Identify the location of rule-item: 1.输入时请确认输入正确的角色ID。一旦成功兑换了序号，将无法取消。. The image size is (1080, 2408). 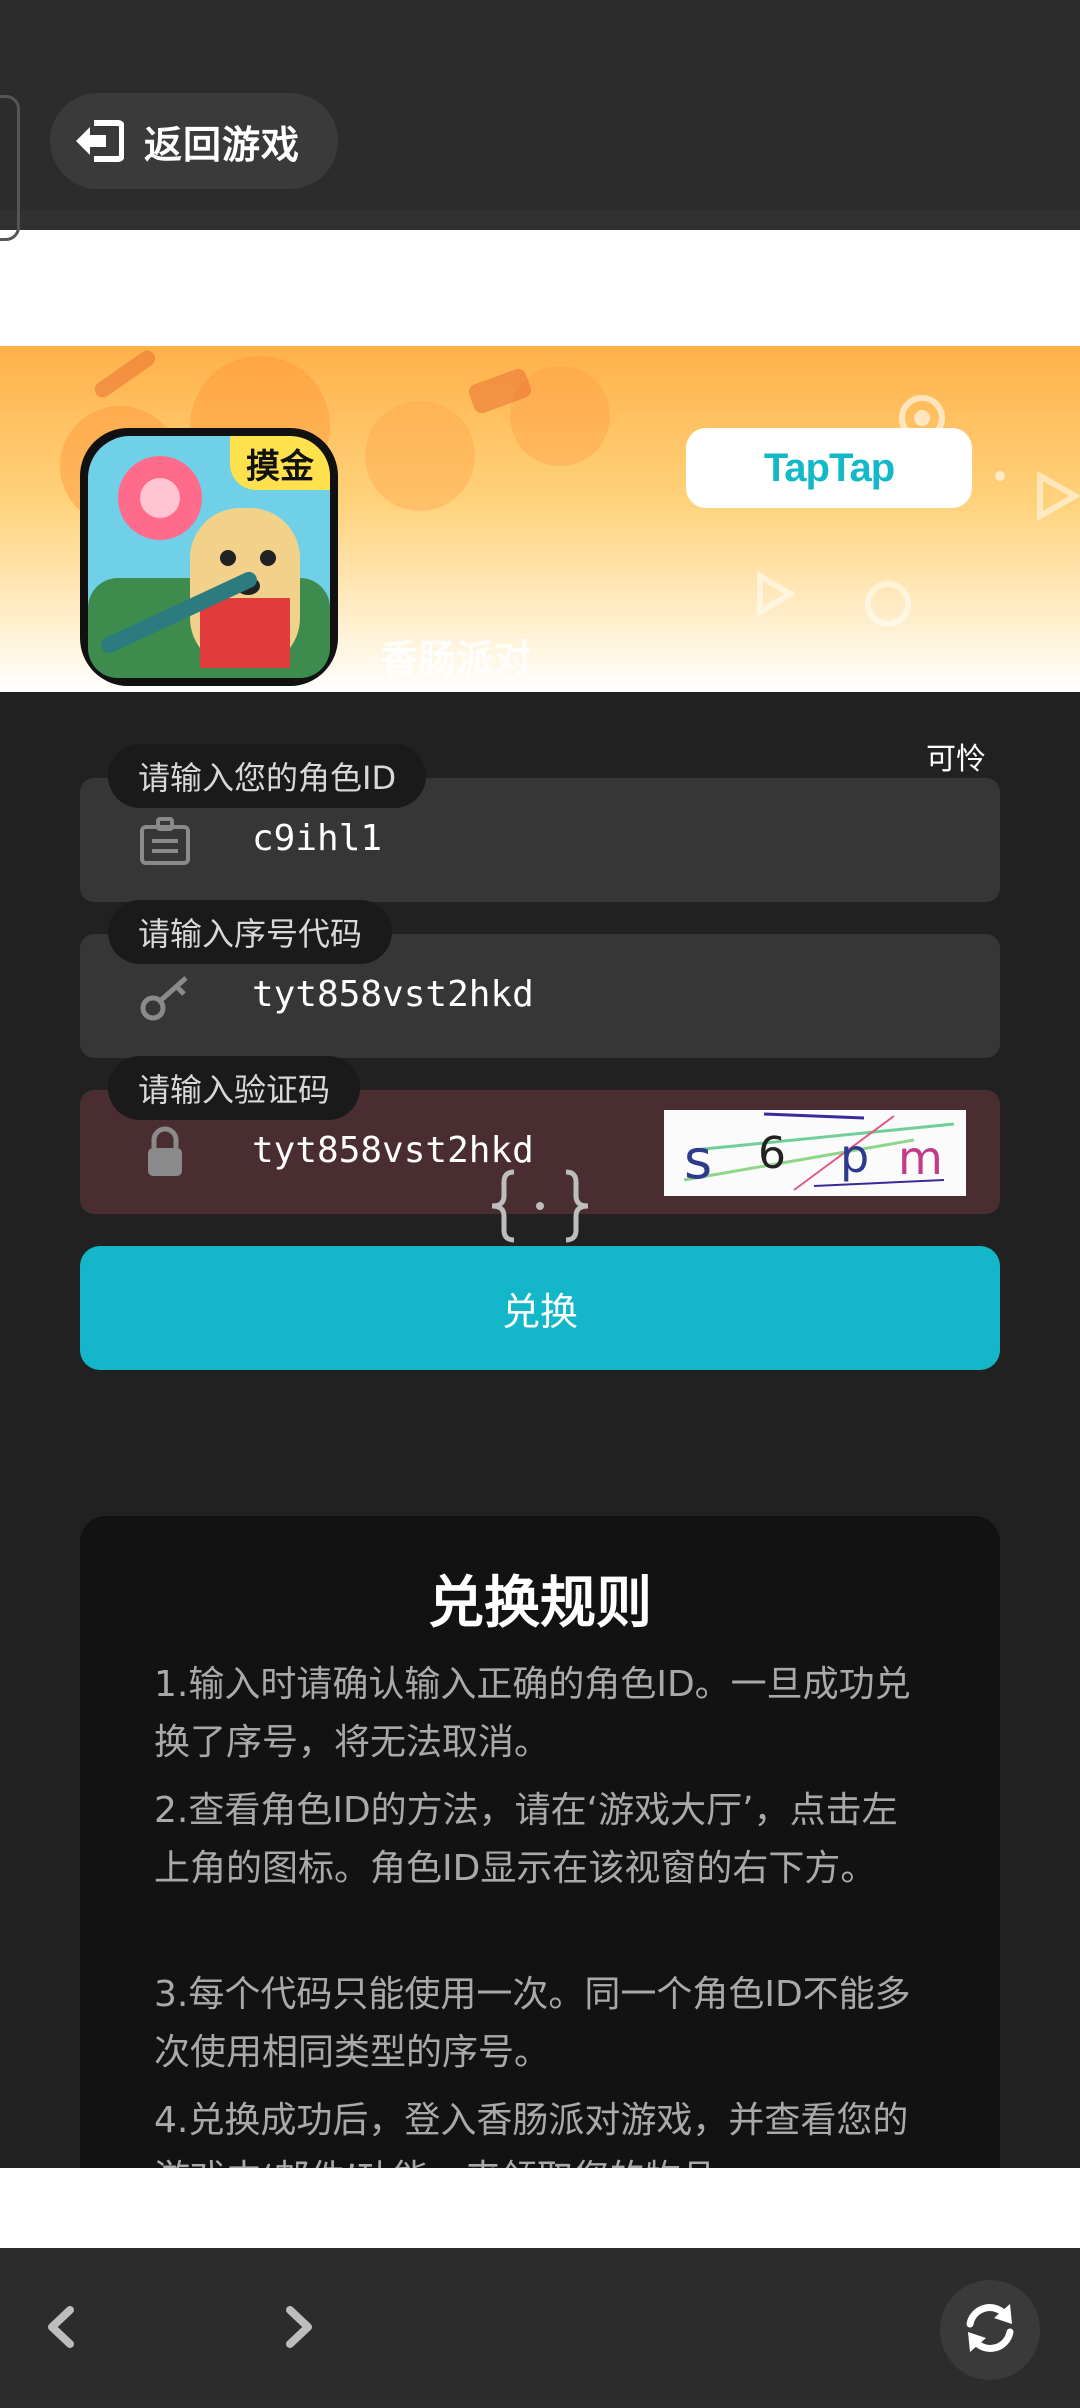
(532, 1713).